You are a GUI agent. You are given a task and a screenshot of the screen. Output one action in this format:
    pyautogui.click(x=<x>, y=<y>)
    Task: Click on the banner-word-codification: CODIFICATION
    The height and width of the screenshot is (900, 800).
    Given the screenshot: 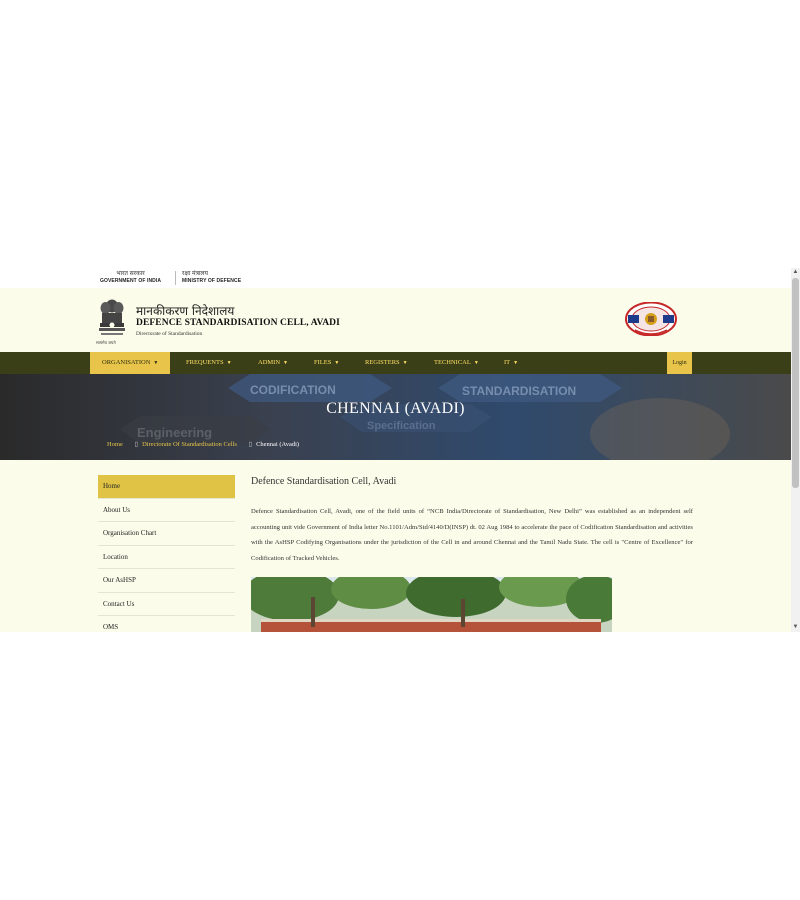 What is the action you would take?
    pyautogui.click(x=293, y=390)
    